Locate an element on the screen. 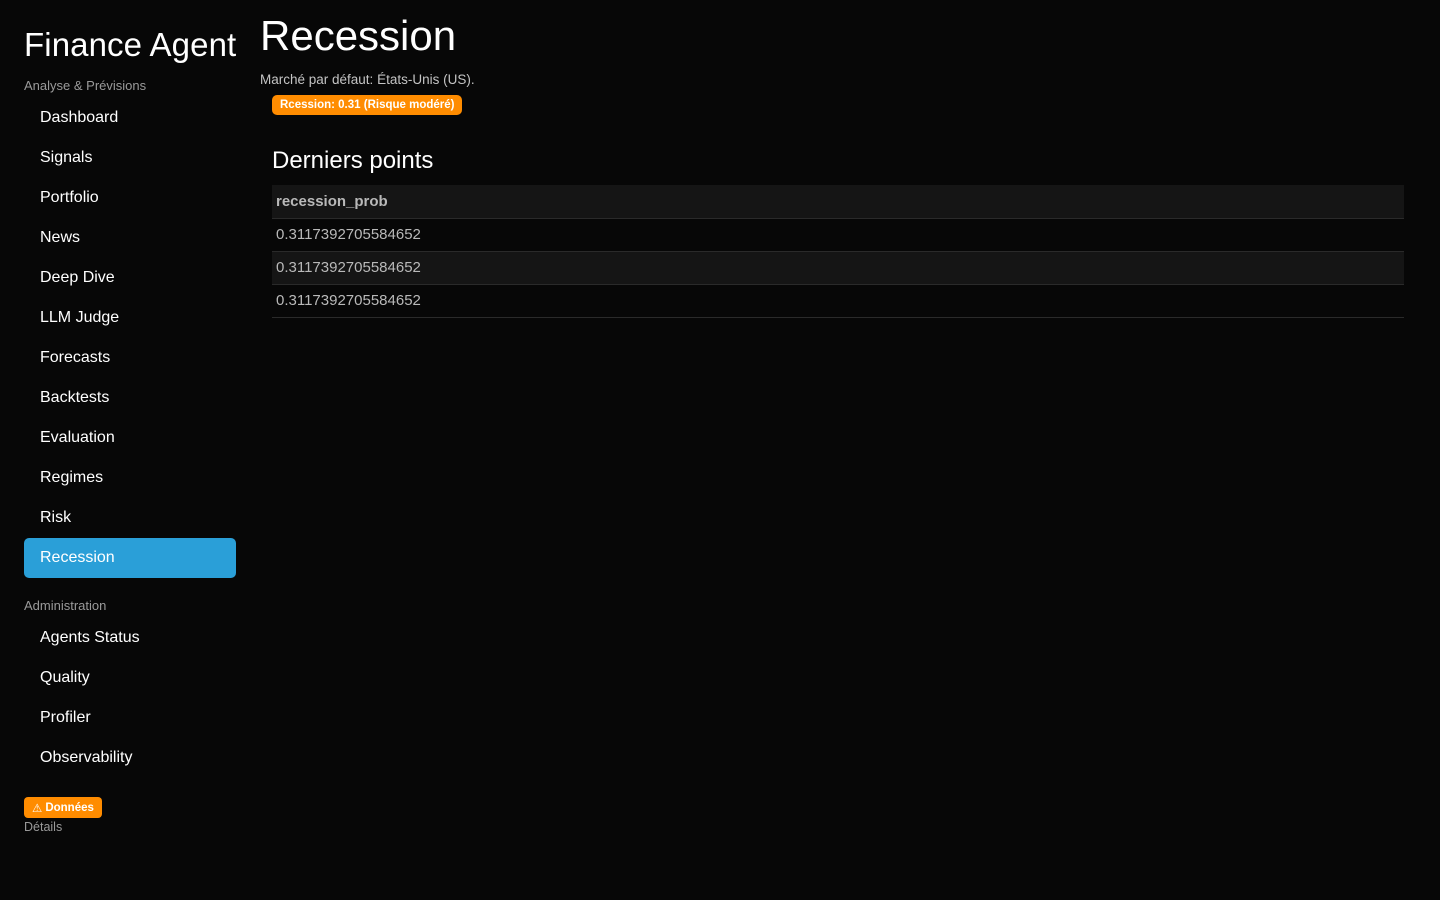 Image resolution: width=1440 pixels, height=900 pixels. sidebar-item-portfolio: Portfolio is located at coordinates (130, 198).